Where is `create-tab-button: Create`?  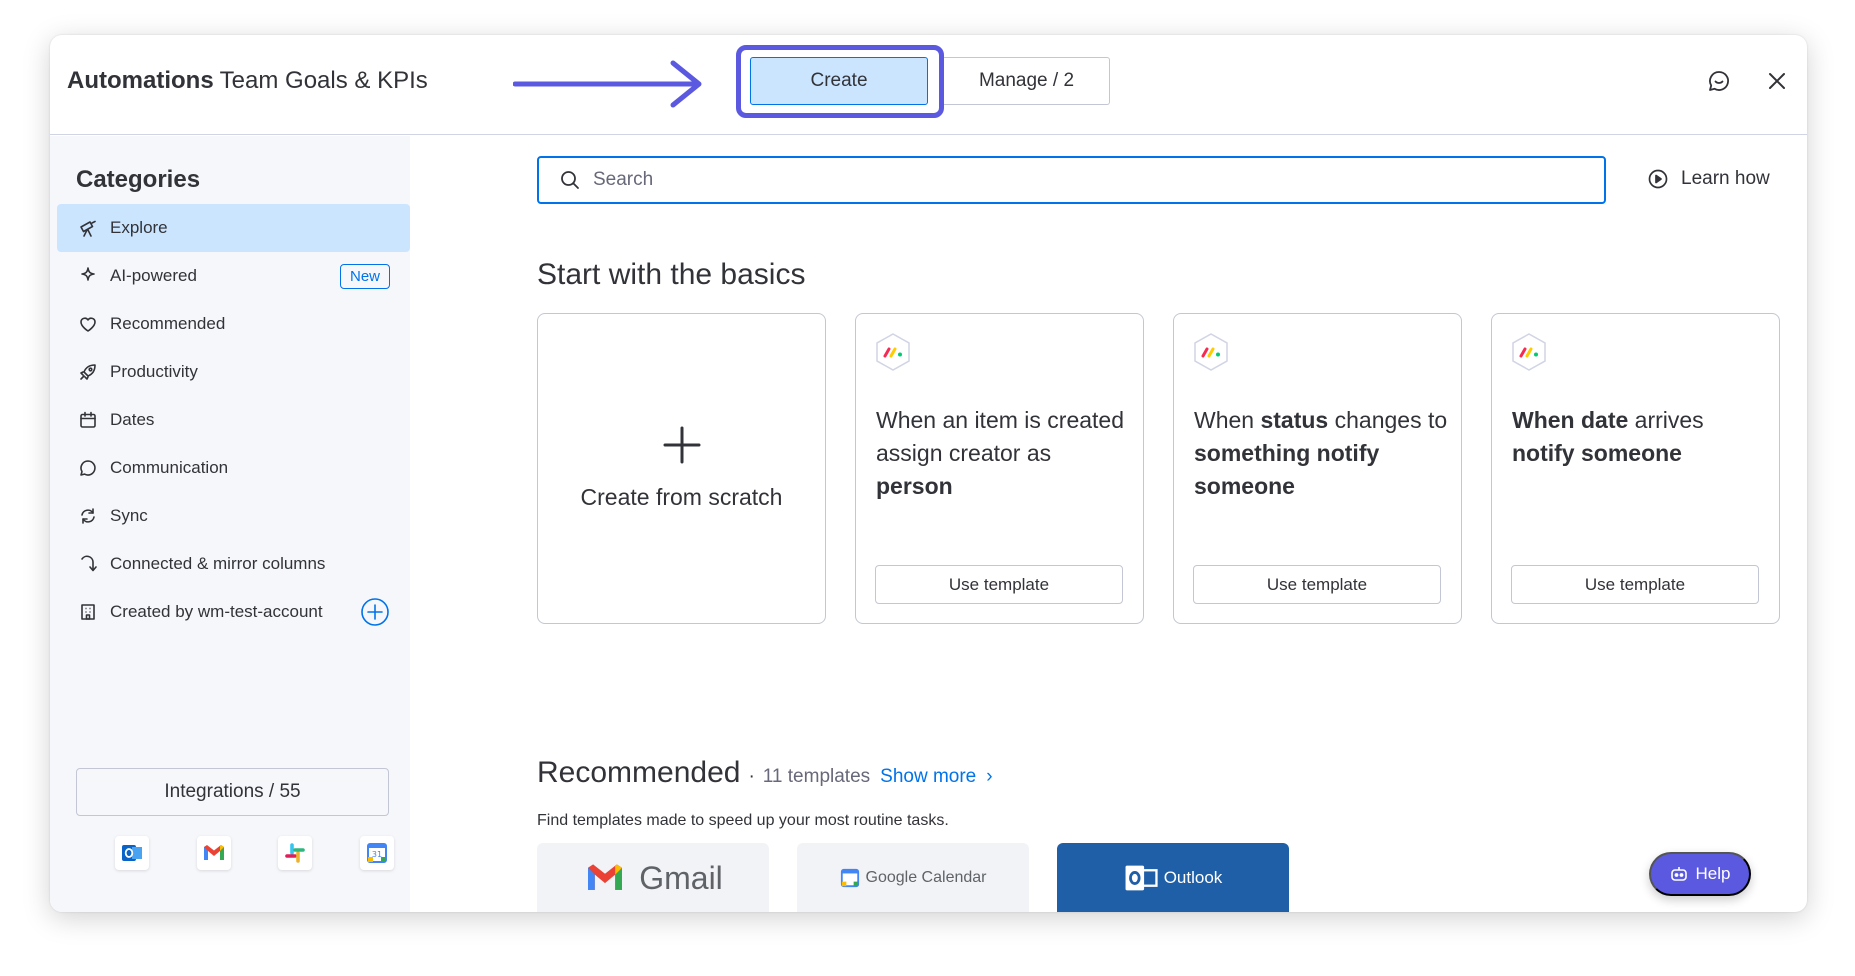 create-tab-button: Create is located at coordinates (839, 81).